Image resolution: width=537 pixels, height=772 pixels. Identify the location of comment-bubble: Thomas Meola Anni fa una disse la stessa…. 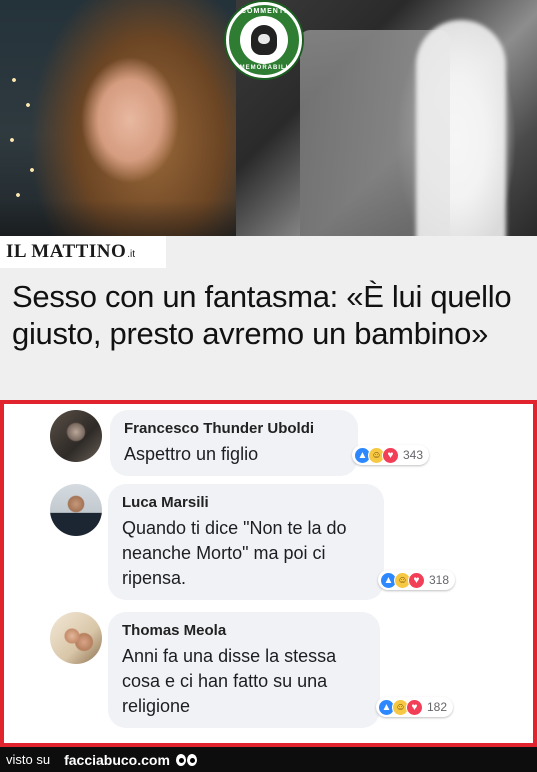
(244, 670).